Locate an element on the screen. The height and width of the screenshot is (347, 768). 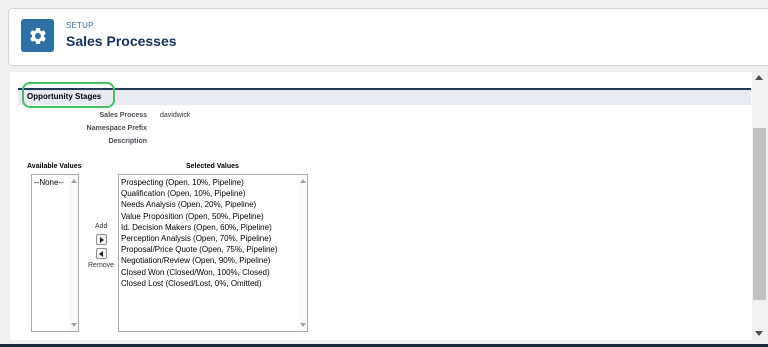
section-header: Opportunity Stages is located at coordinates (384, 96).